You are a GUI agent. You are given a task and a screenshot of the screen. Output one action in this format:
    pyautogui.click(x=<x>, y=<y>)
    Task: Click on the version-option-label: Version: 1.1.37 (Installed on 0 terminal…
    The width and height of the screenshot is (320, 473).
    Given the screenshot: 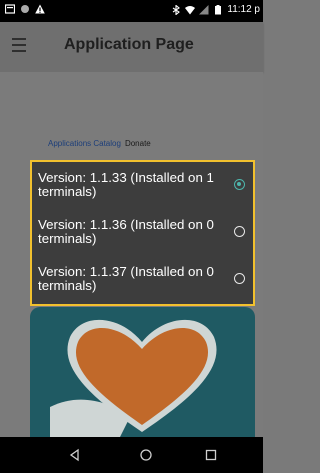 What is the action you would take?
    pyautogui.click(x=126, y=278)
    